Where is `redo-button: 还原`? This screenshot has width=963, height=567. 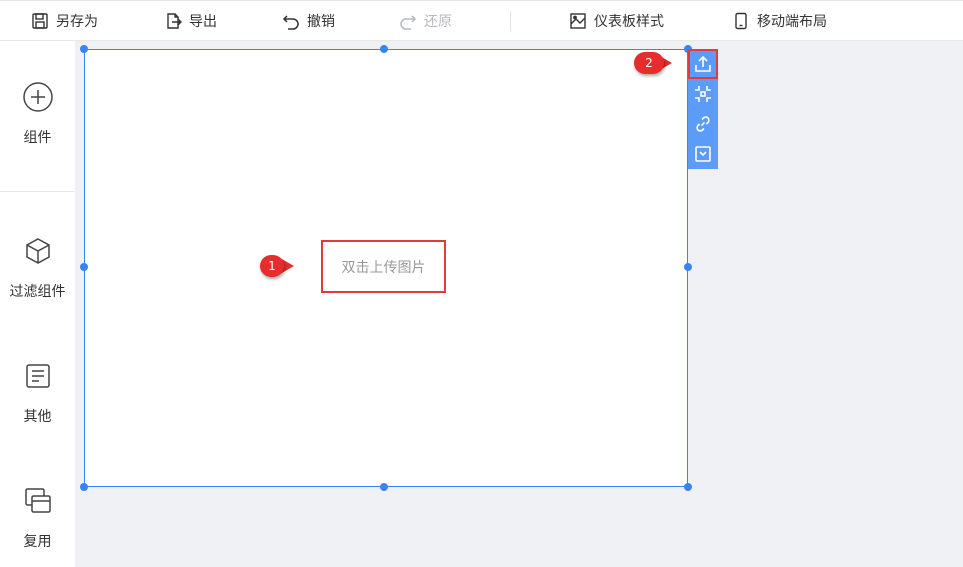 redo-button: 还原 is located at coordinates (425, 21).